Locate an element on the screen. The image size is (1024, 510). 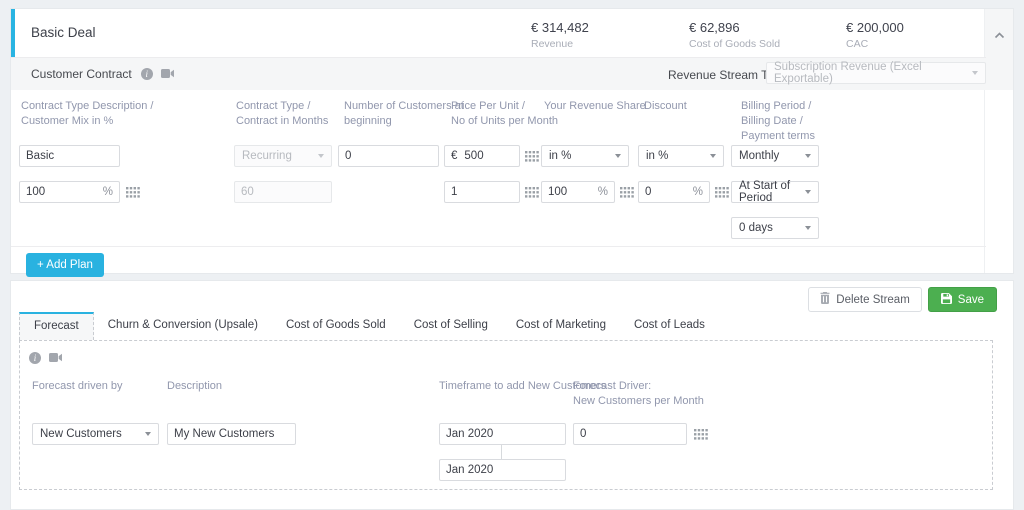
col-header-discount: Discount is located at coordinates (665, 106).